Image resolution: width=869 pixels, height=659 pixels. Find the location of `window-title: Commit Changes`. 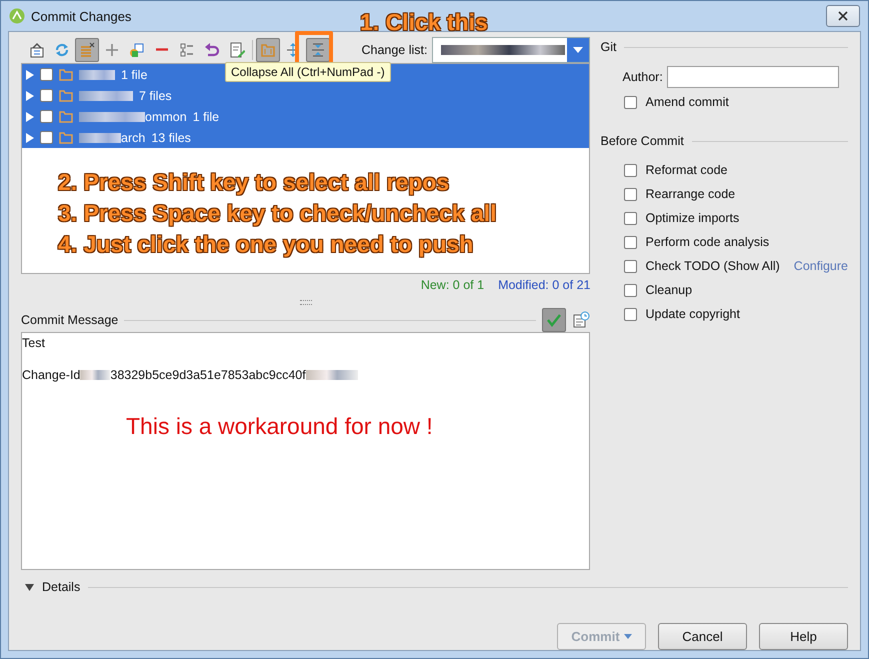

window-title: Commit Changes is located at coordinates (81, 16).